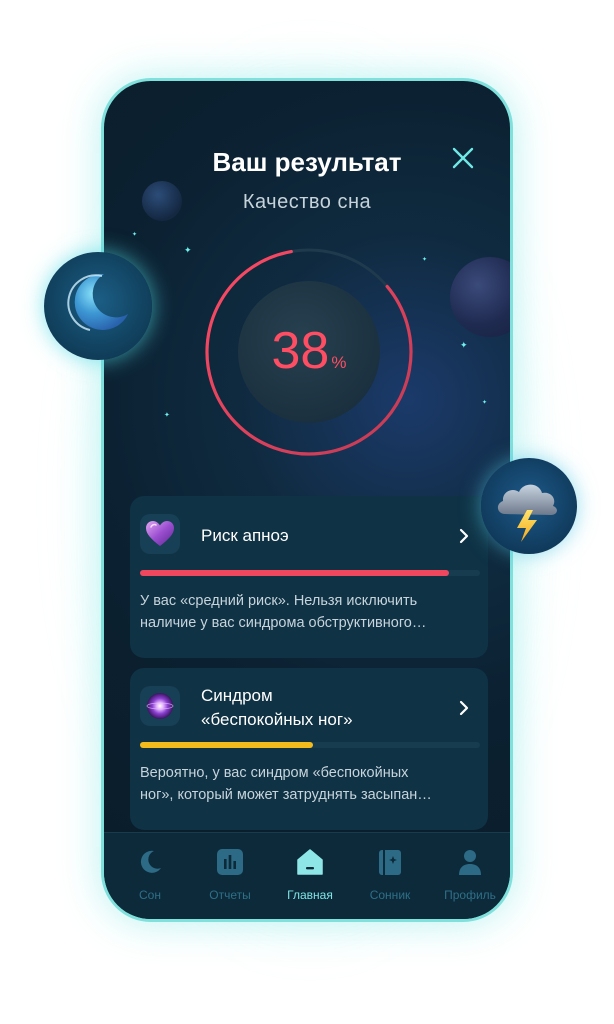 The width and height of the screenshot is (614, 1024). I want to click on tab-label: Сонник, so click(390, 895).